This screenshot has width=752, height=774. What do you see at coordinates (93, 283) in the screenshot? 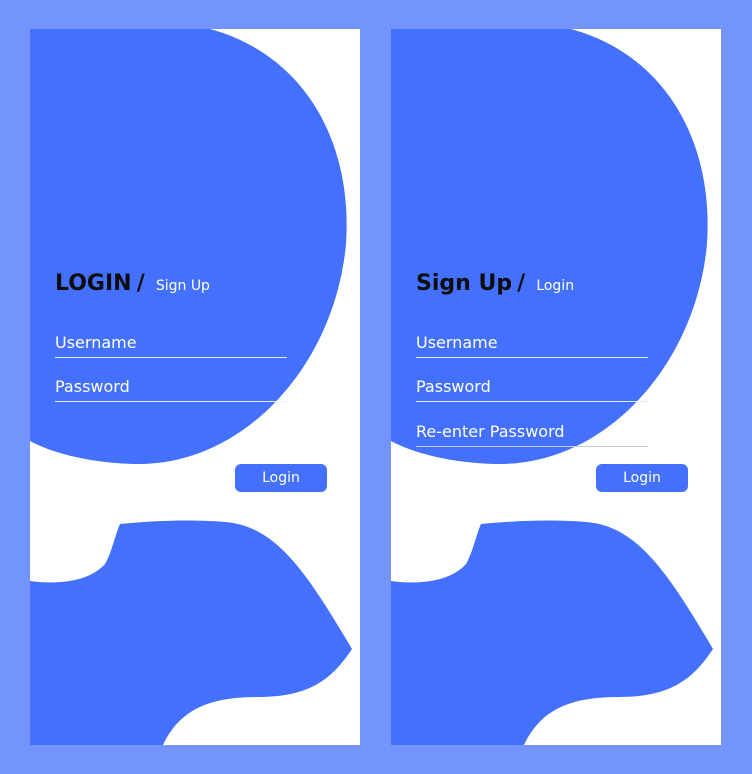
I see `page-title: LOGIN` at bounding box center [93, 283].